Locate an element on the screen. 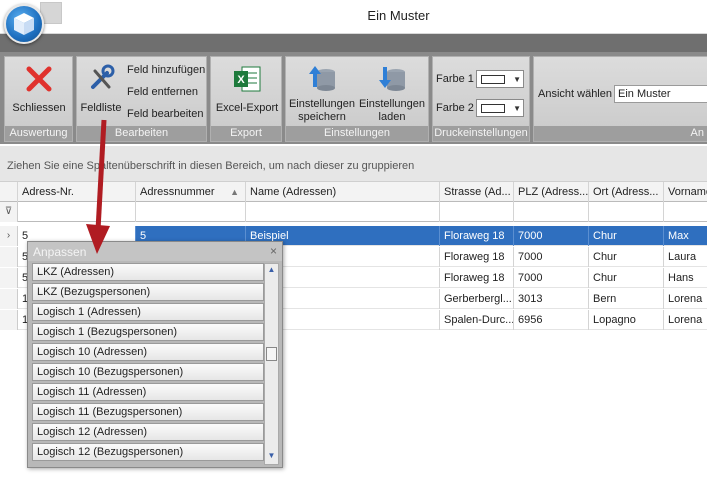 The height and width of the screenshot is (485, 707). group-ansicht: Ansicht wählen Ein Muster An is located at coordinates (620, 99).